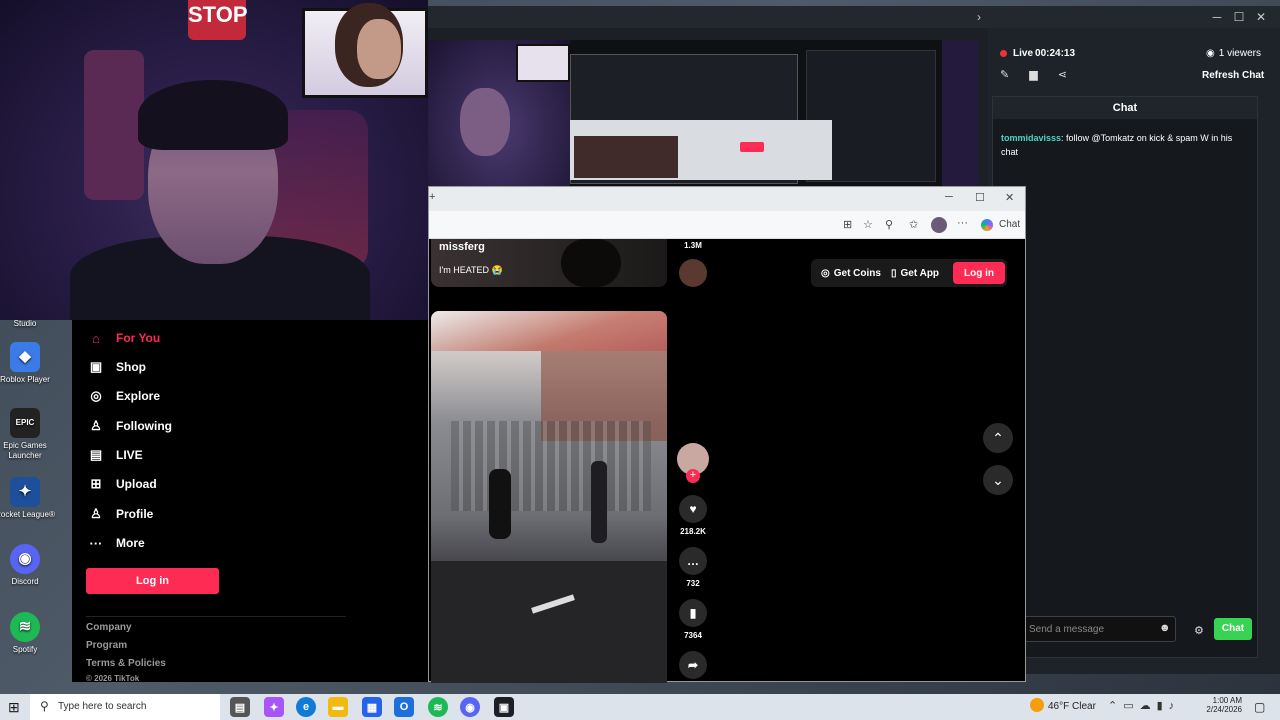 This screenshot has width=1280, height=720. Describe the element at coordinates (727, 199) in the screenshot. I see `browser-titlebar: + ─ ☐ ✕` at that location.